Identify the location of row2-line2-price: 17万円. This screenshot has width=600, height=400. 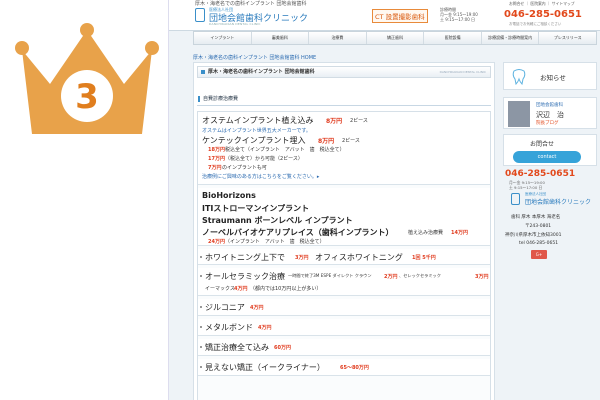
(216, 159).